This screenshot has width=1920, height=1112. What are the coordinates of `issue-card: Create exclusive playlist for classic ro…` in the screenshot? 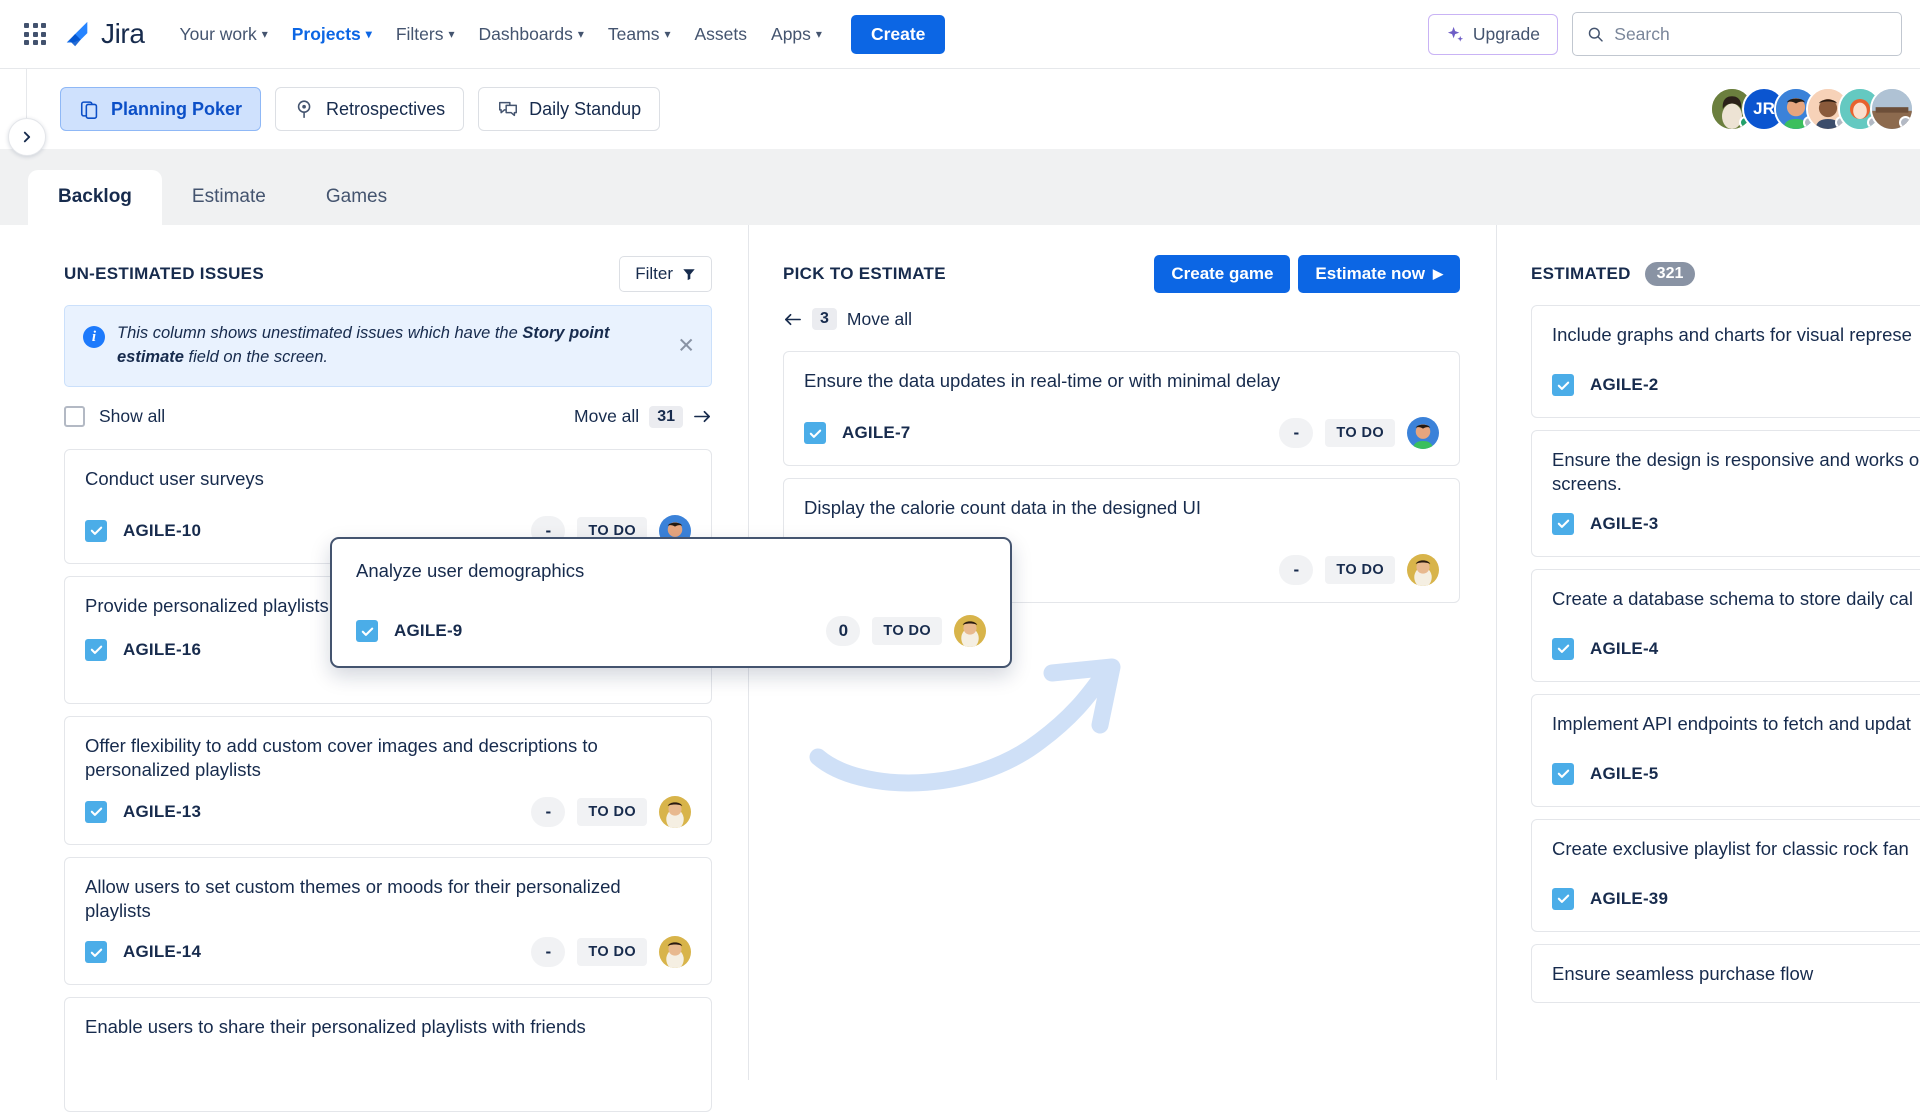 It's located at (1725, 875).